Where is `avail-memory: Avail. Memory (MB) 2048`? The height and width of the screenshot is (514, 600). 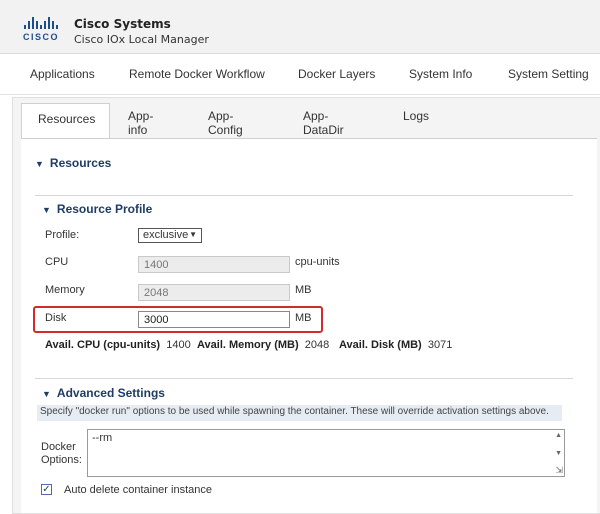 avail-memory: Avail. Memory (MB) 2048 is located at coordinates (263, 345).